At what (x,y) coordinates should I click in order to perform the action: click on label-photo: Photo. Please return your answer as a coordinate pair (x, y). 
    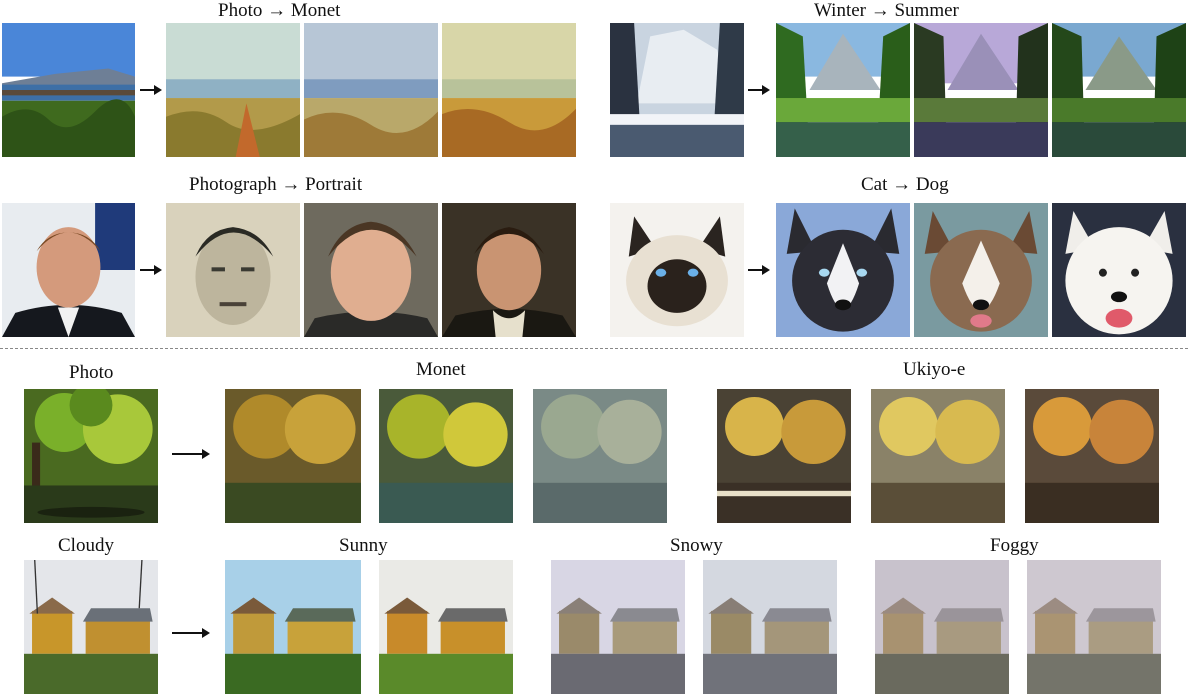
    Looking at the image, I should click on (91, 372).